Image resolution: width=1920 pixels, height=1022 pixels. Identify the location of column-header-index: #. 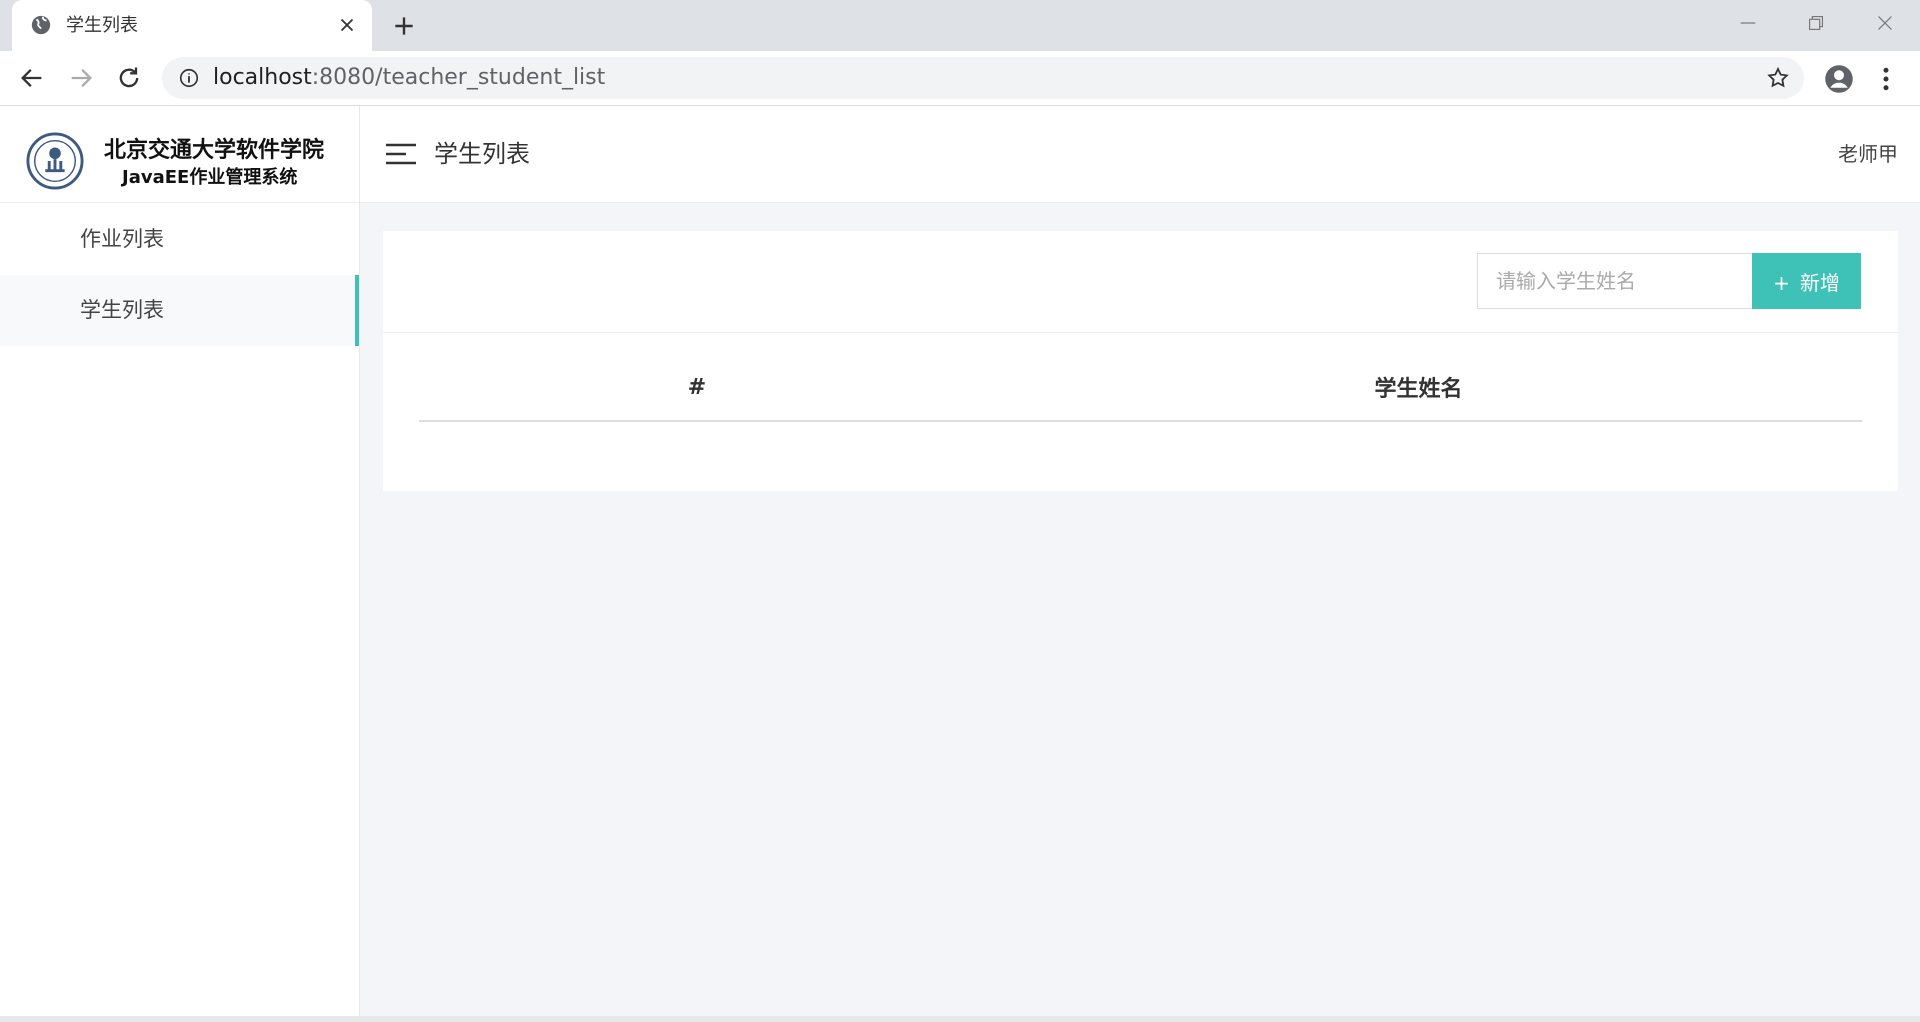
(697, 388).